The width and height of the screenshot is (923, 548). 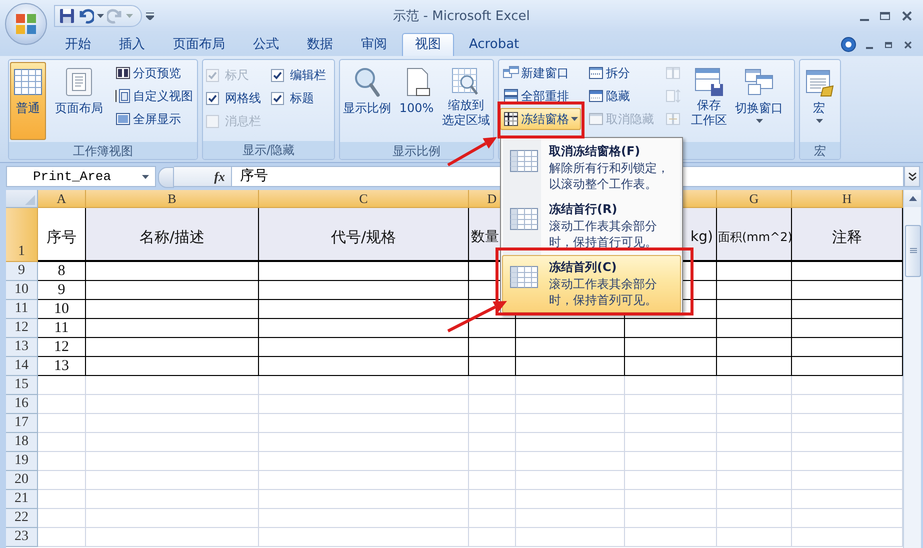 I want to click on table-cell: 11, so click(x=62, y=328).